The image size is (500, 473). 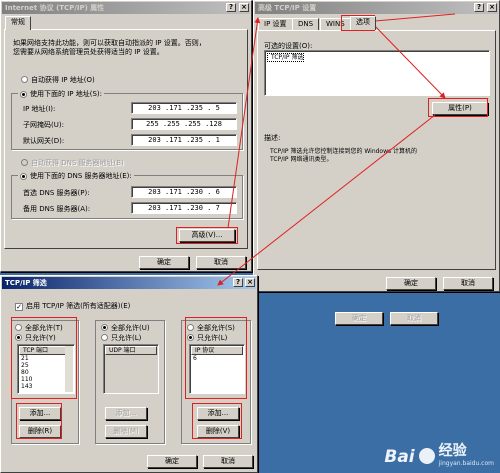 I want to click on list-item: 6, so click(x=217, y=358).